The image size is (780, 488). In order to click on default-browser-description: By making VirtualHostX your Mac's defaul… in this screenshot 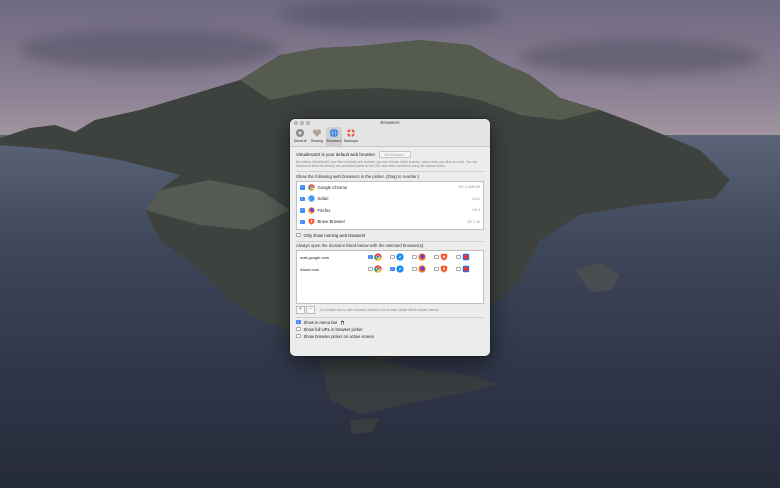, I will do `click(387, 164)`.